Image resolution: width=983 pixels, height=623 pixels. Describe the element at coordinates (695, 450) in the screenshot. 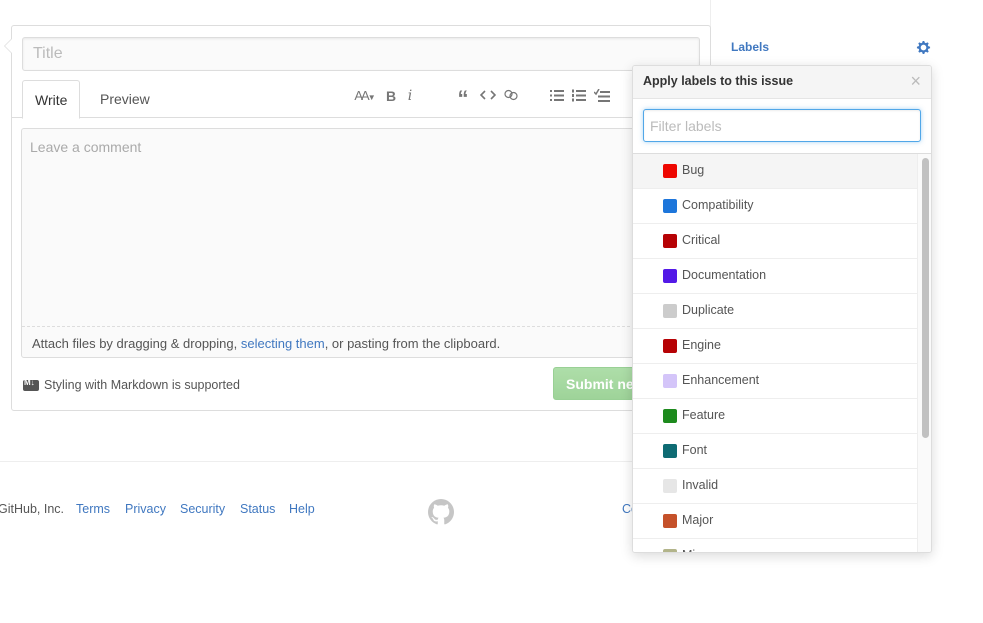

I see `label-name: Font` at that location.